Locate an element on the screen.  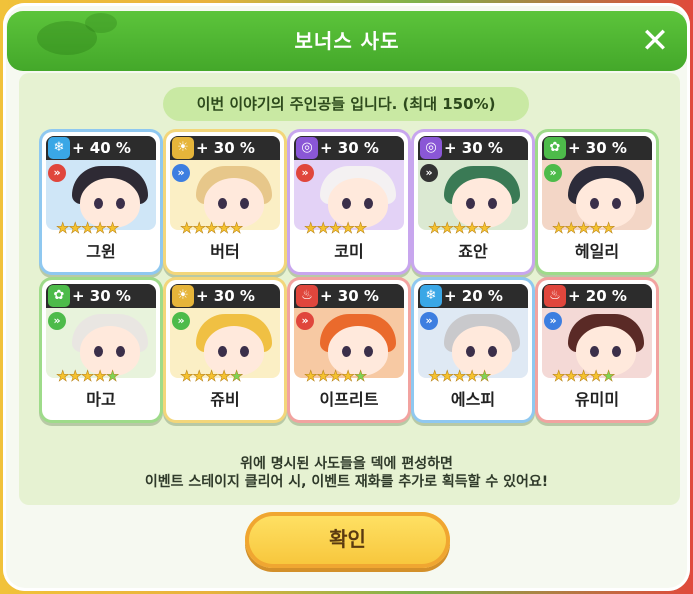
character-name: 유미미 is located at coordinates (597, 399).